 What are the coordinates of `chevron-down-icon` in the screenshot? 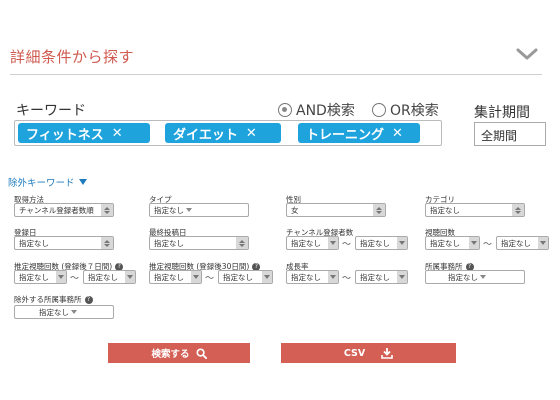 It's located at (527, 54).